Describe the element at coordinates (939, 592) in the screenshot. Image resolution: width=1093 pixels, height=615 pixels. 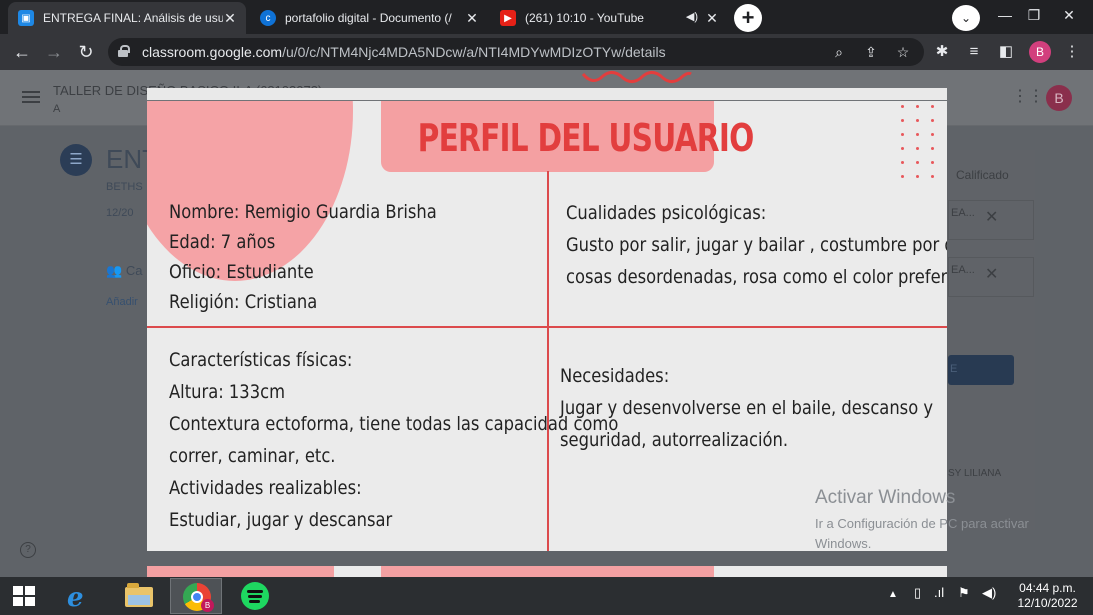
I see `signal-icon: .ıl` at that location.